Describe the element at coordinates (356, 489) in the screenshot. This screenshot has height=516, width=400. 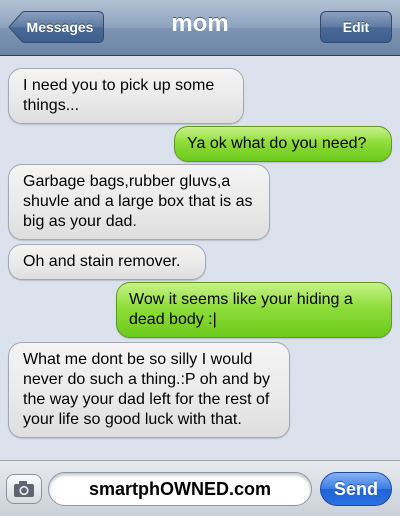
I see `send-button: Send` at that location.